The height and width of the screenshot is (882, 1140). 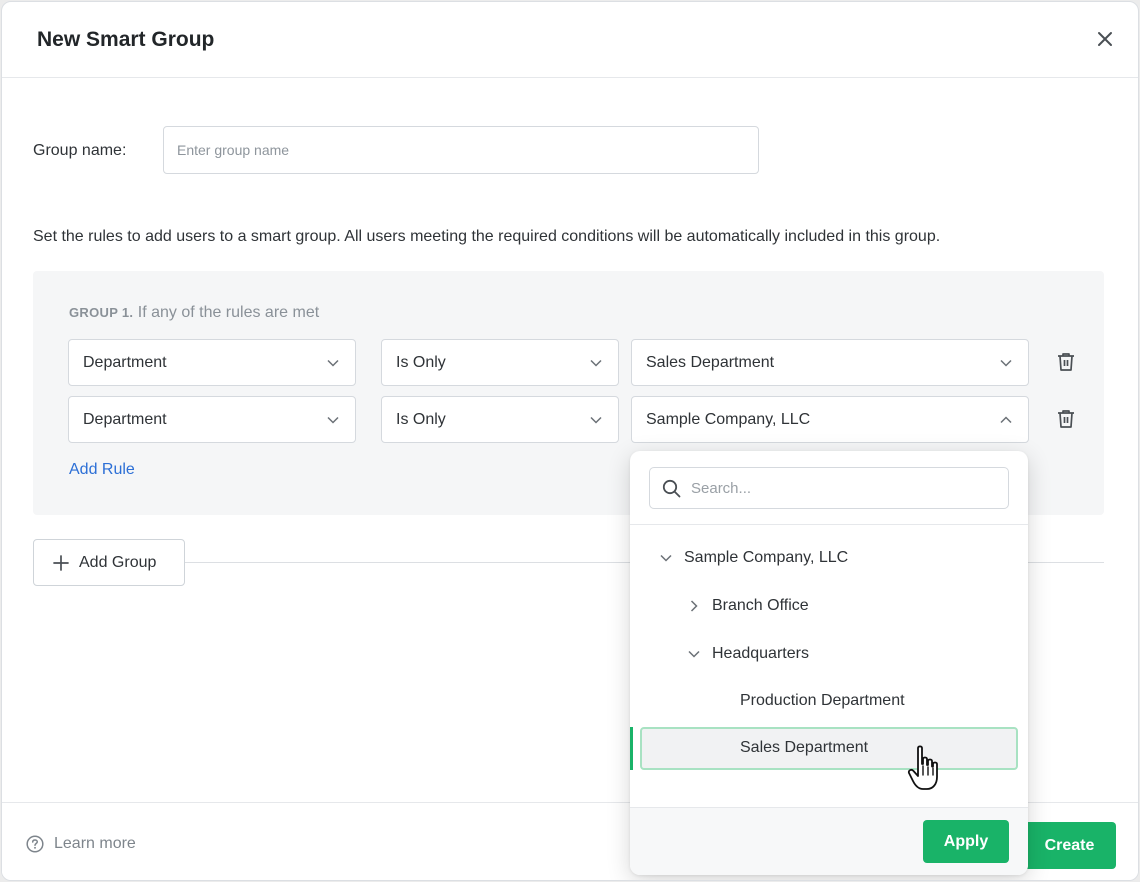 What do you see at coordinates (694, 606) in the screenshot?
I see `chevron-right-icon` at bounding box center [694, 606].